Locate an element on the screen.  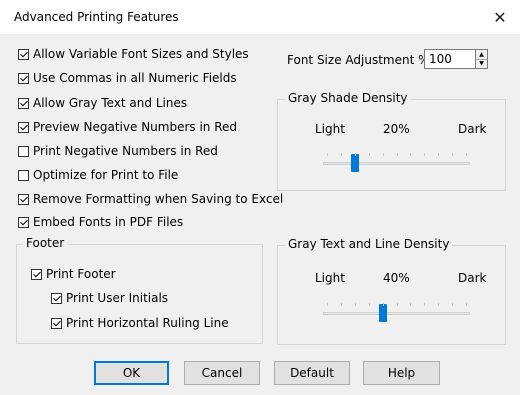
gray-text-density-title: Gray Text and Line Density is located at coordinates (369, 244).